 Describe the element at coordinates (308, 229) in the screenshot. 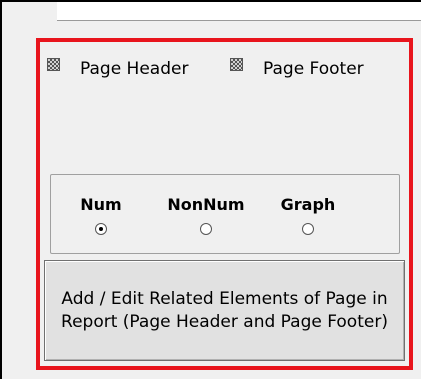

I see `radio-graph` at that location.